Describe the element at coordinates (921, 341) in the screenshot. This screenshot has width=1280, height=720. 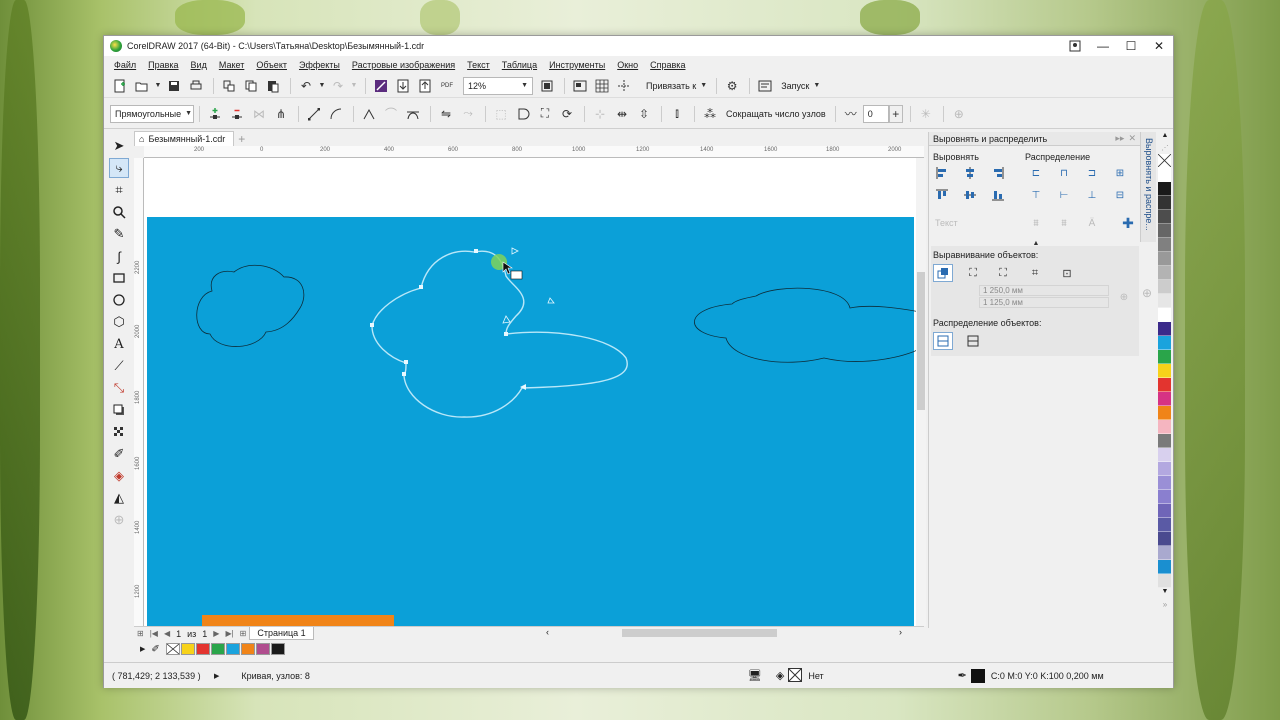
I see `vertical-scrollbar-thumb` at that location.